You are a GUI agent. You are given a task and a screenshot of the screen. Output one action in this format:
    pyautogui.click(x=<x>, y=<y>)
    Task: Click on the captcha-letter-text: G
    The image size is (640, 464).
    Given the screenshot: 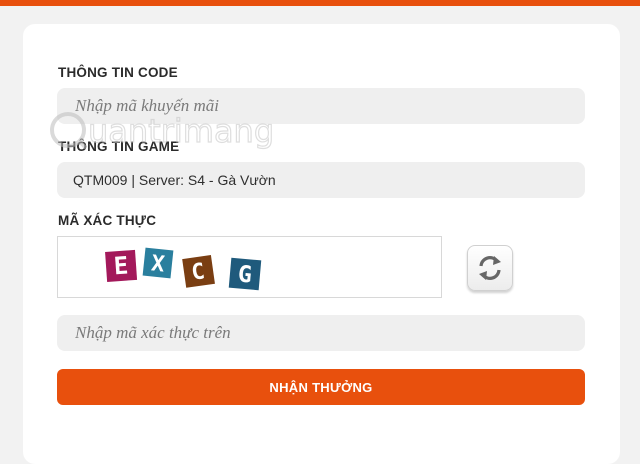 What is the action you would take?
    pyautogui.click(x=245, y=274)
    